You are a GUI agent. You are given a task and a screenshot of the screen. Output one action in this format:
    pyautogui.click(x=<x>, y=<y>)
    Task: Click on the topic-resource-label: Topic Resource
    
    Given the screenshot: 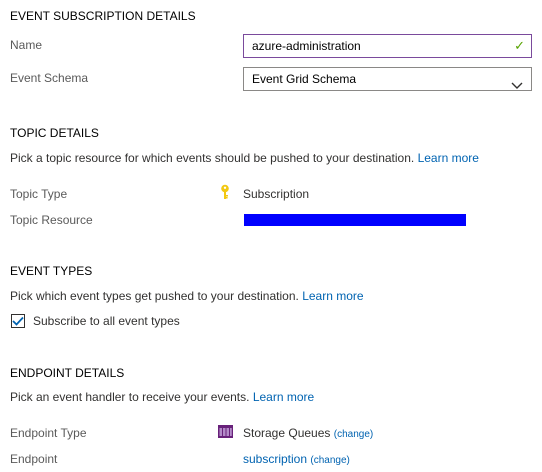 What is the action you would take?
    pyautogui.click(x=51, y=220)
    